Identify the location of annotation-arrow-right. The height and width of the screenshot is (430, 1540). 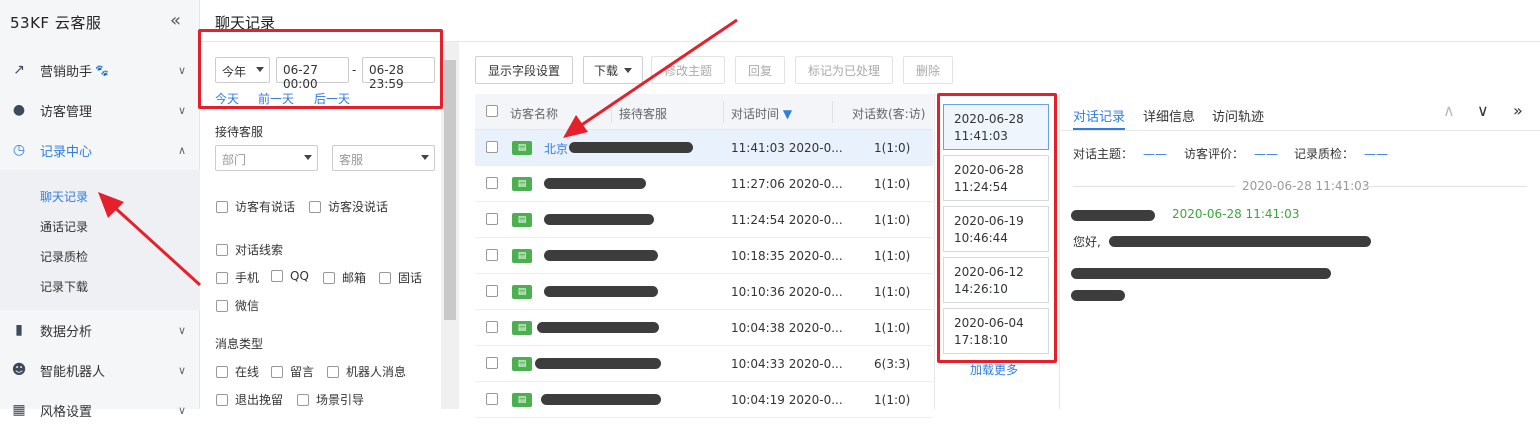
(657, 74).